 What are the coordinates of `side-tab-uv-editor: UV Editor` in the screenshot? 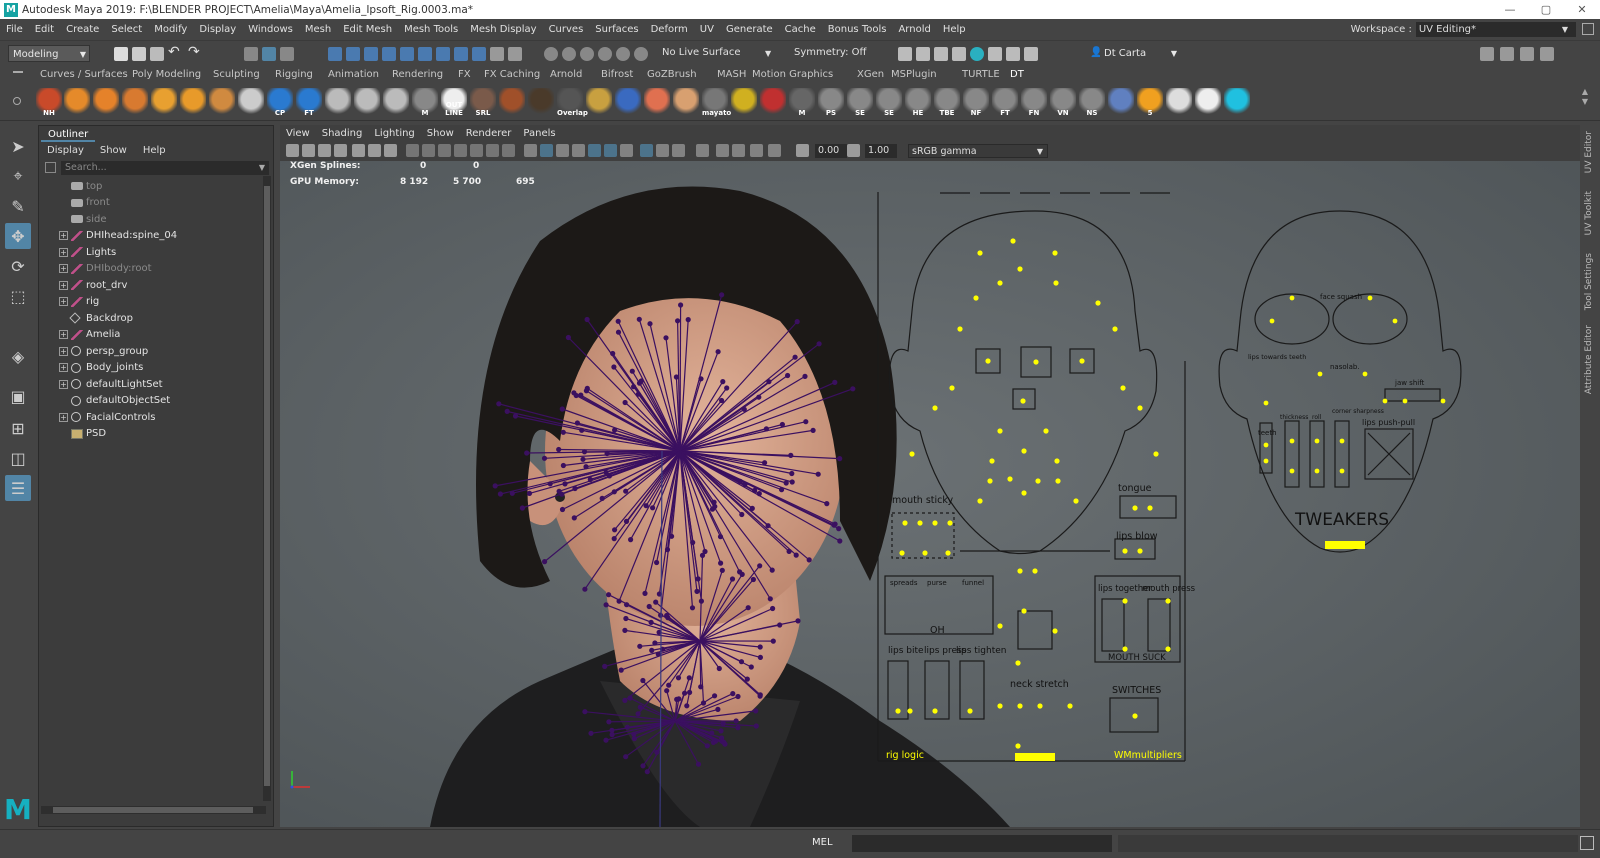 It's located at (1591, 152).